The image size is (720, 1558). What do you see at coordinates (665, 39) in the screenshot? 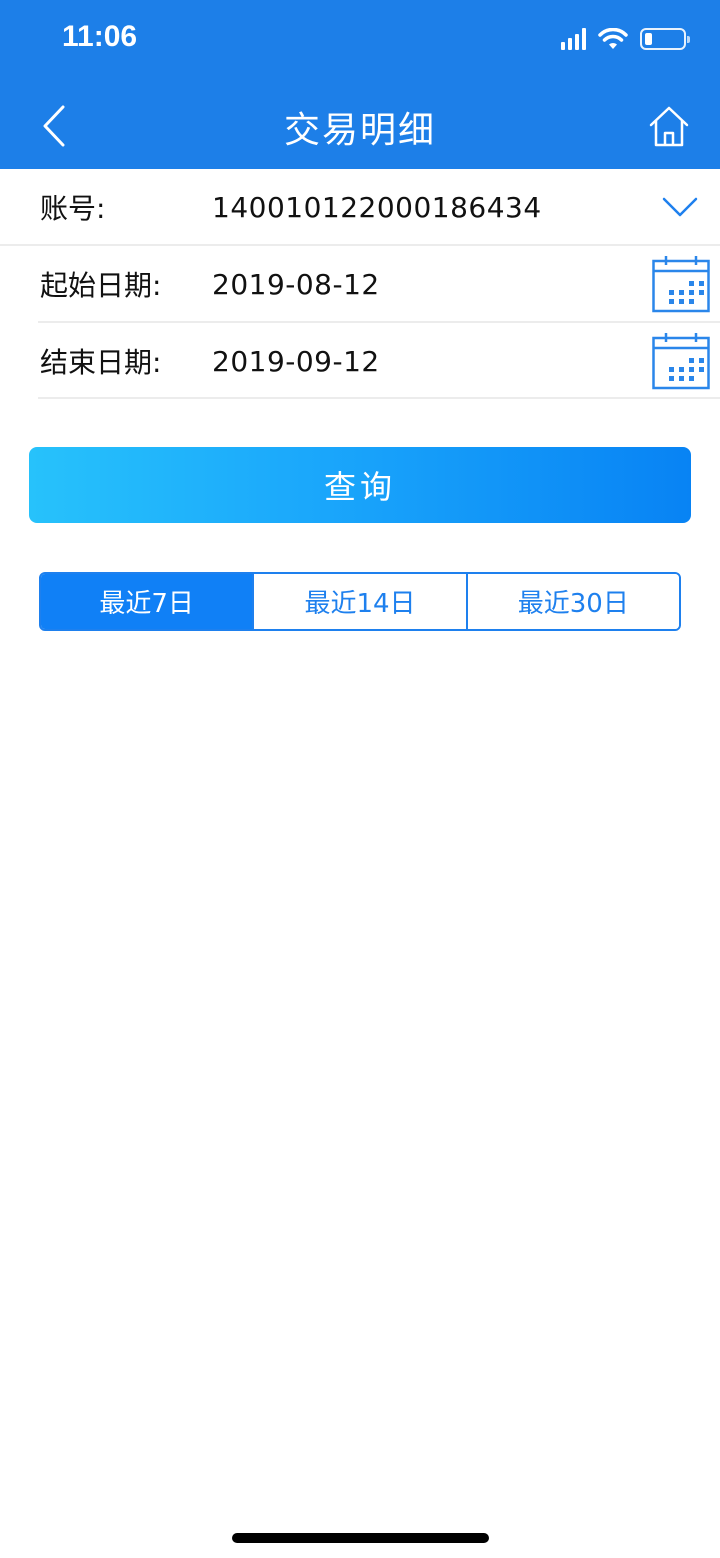
I see `battery-icon` at bounding box center [665, 39].